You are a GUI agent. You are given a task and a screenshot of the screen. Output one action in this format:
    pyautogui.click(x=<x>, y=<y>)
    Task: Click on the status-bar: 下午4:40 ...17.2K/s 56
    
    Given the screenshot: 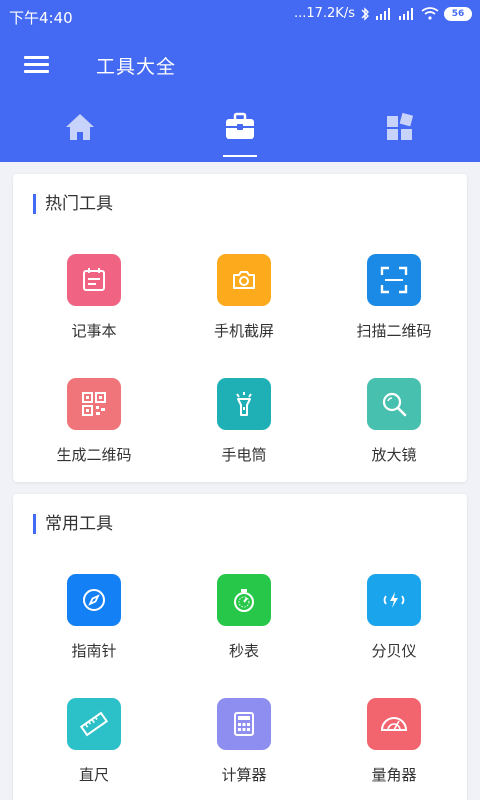 What is the action you would take?
    pyautogui.click(x=240, y=16)
    